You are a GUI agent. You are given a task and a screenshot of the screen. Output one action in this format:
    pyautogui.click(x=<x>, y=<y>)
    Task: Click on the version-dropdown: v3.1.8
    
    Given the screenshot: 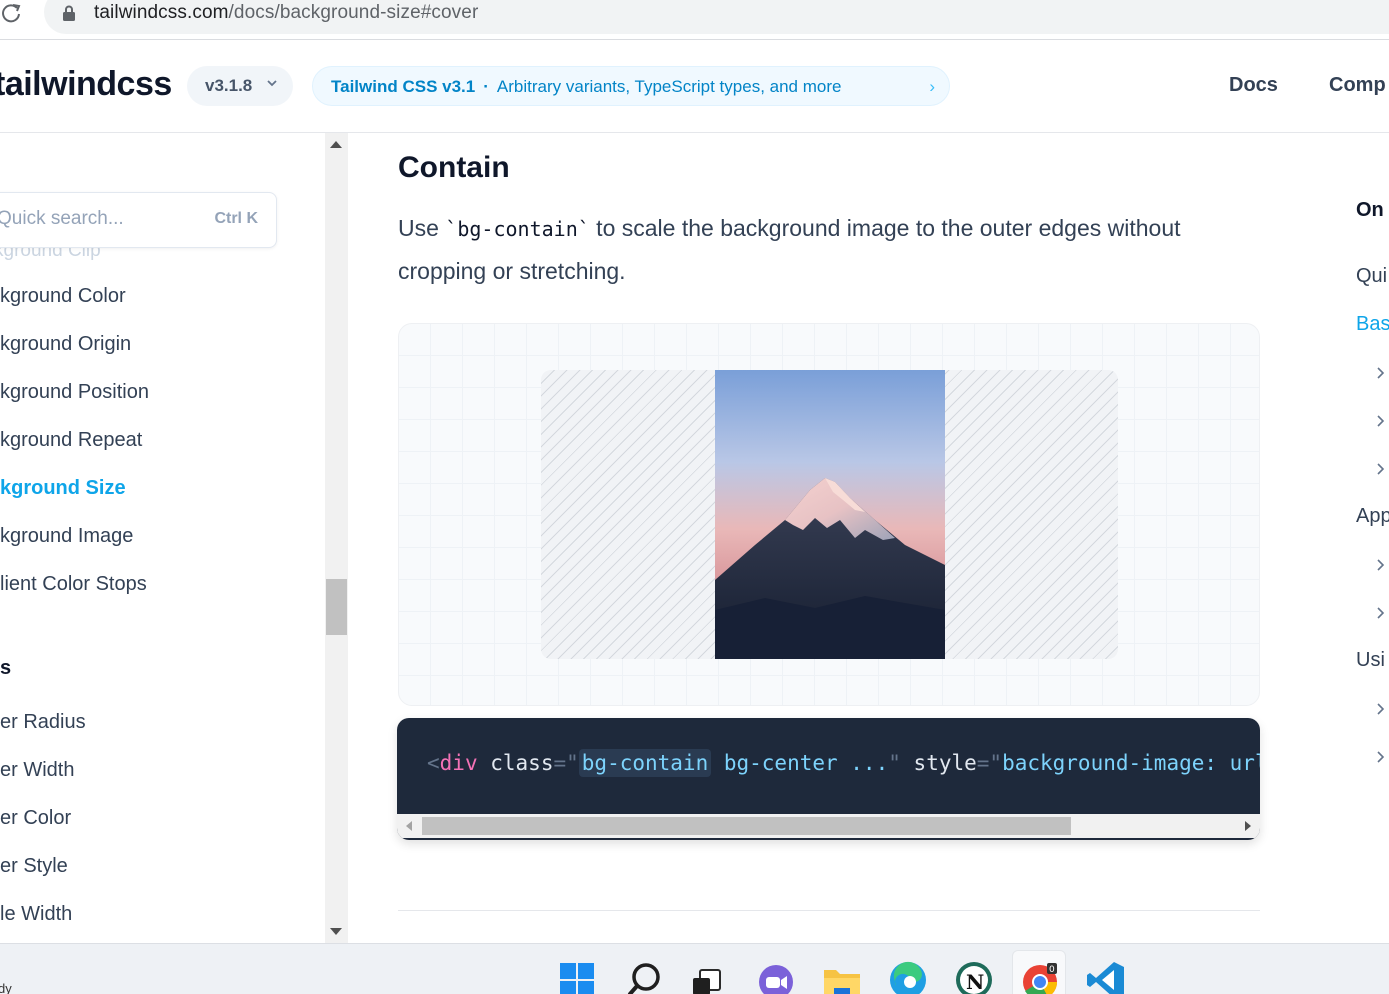 What is the action you would take?
    pyautogui.click(x=240, y=86)
    